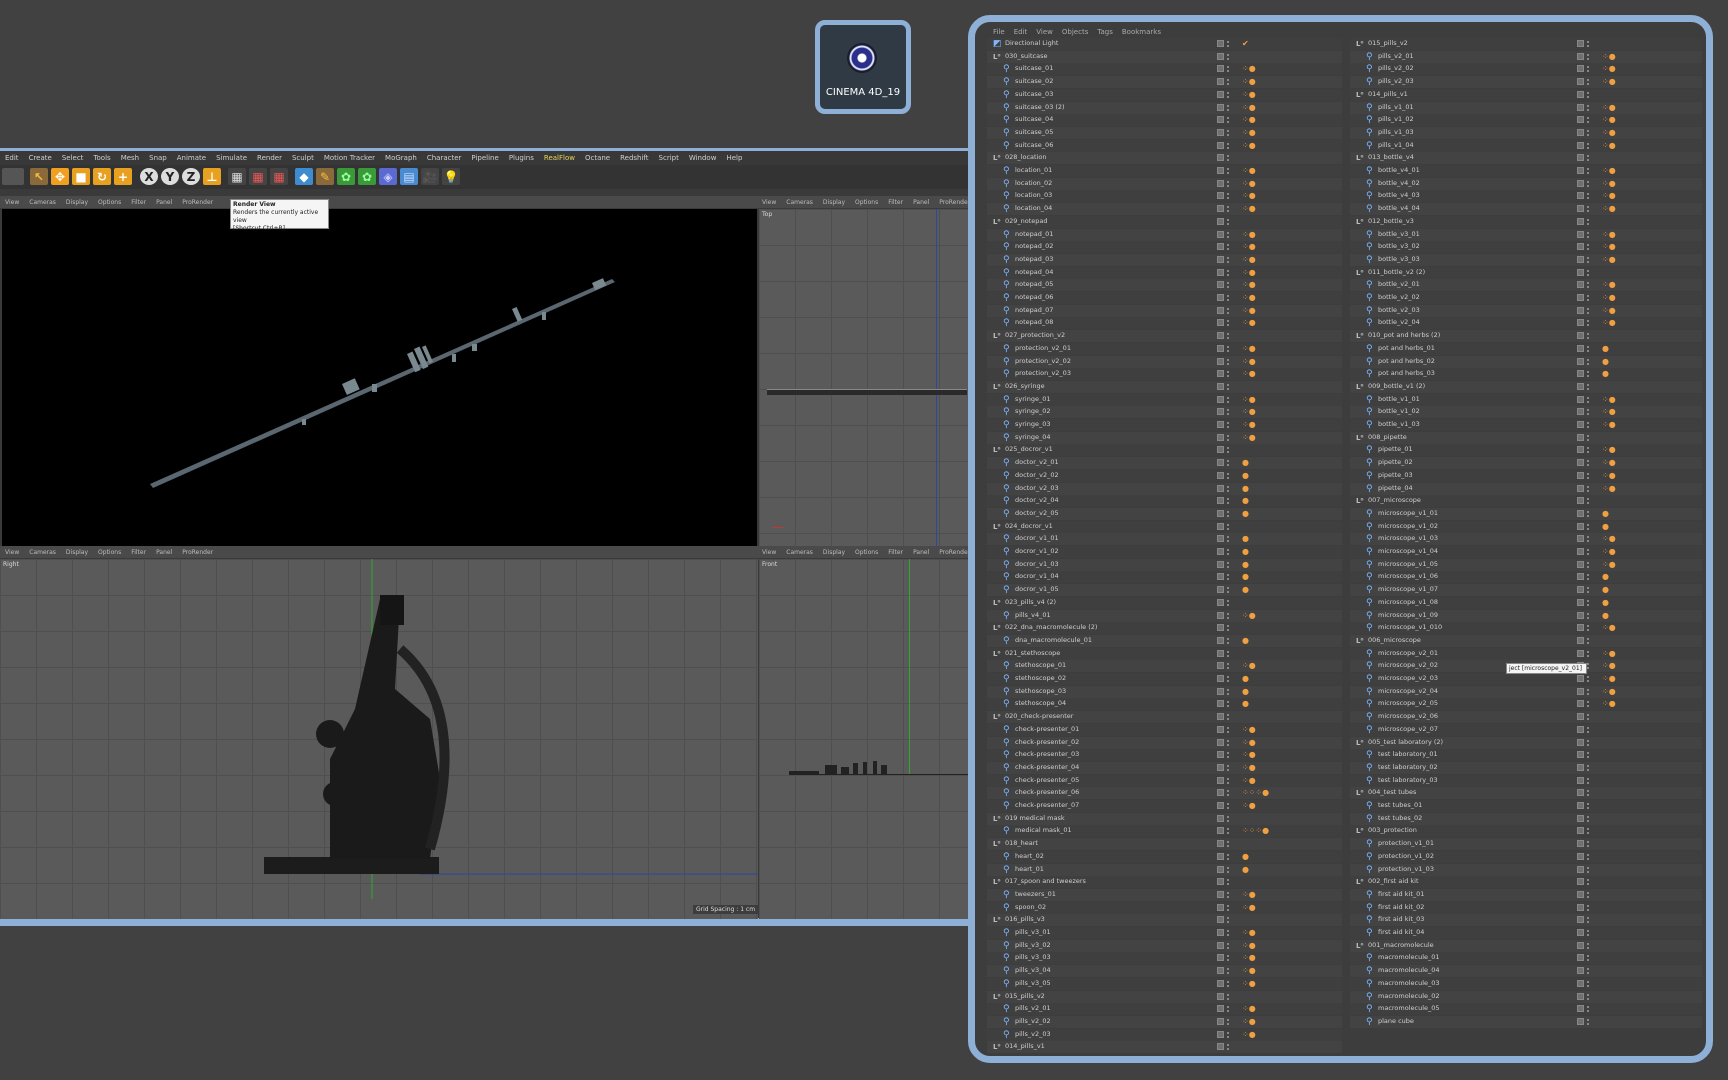 The image size is (1728, 1080). What do you see at coordinates (1526, 44) in the screenshot?
I see `tree-group-row: L⁰ 015_pills_v2` at bounding box center [1526, 44].